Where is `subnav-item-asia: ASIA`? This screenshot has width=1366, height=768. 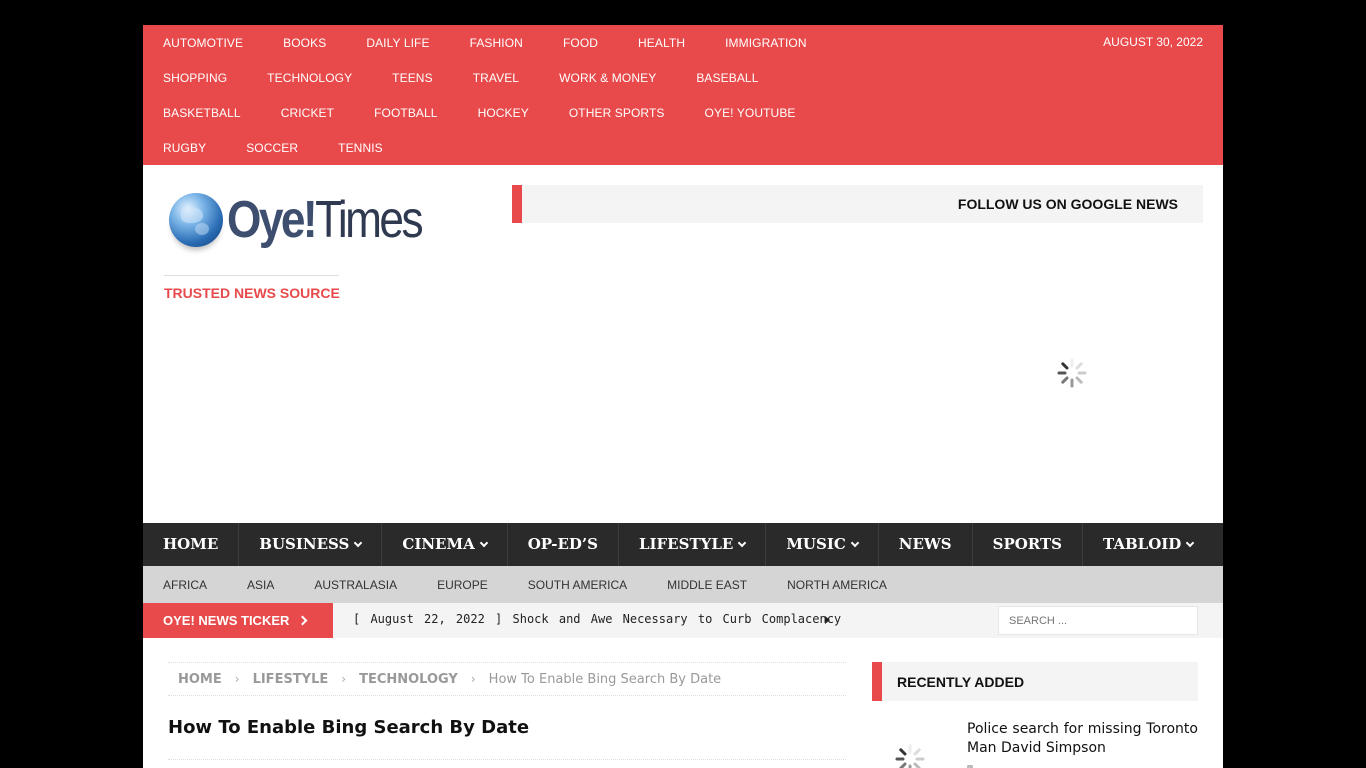
subnav-item-asia: ASIA is located at coordinates (260, 585).